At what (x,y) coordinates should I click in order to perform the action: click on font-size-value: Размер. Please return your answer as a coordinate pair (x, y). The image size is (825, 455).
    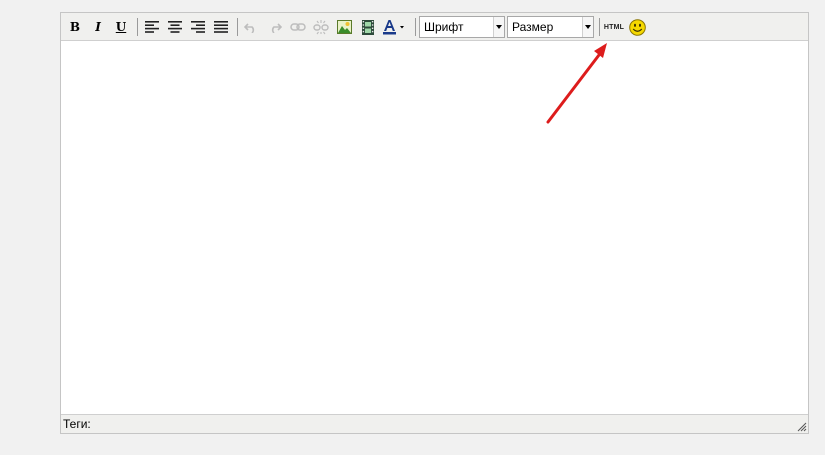
    Looking at the image, I should click on (533, 27).